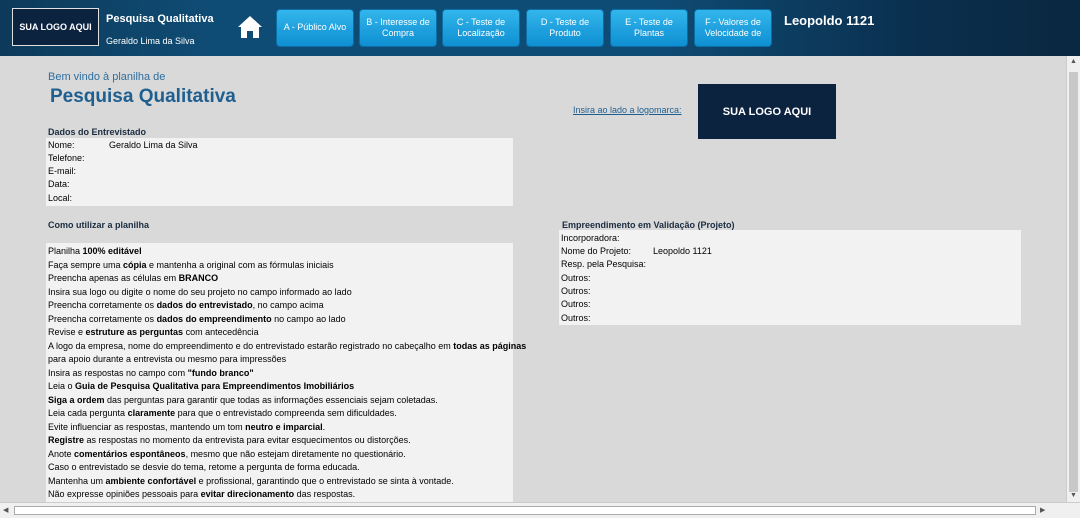 This screenshot has height=518, width=1080. I want to click on howto-line: Planilha 100% editável, so click(95, 251).